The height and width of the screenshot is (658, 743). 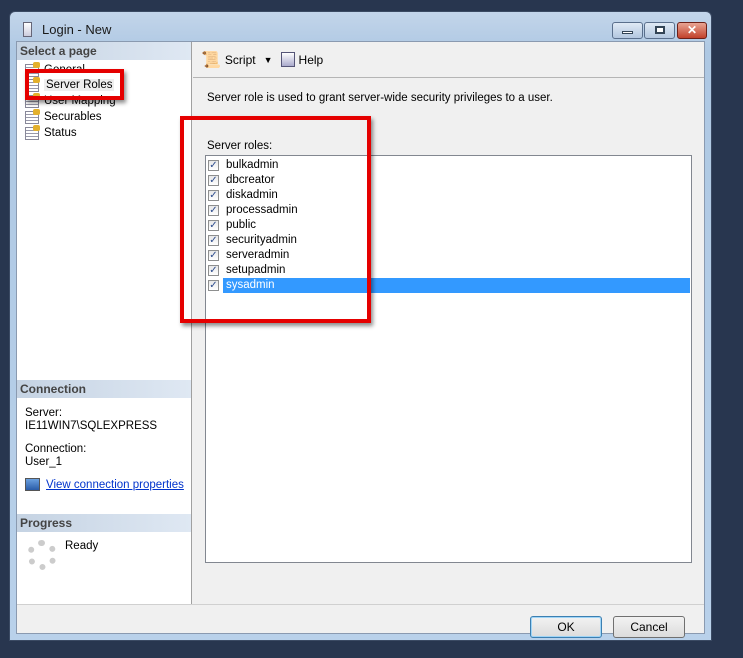 I want to click on annotation-box-roles-list, so click(x=275, y=219).